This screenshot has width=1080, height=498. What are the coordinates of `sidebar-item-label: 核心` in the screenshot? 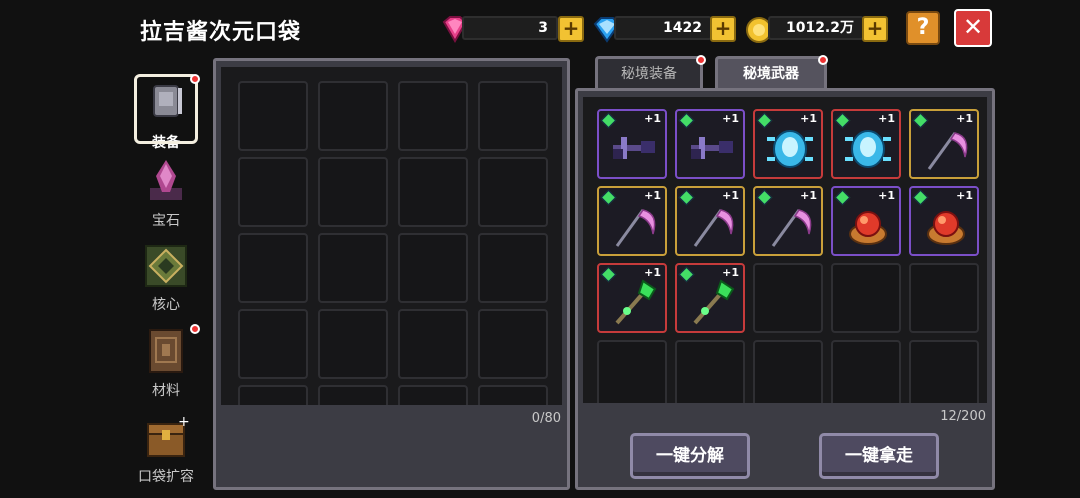 It's located at (166, 305).